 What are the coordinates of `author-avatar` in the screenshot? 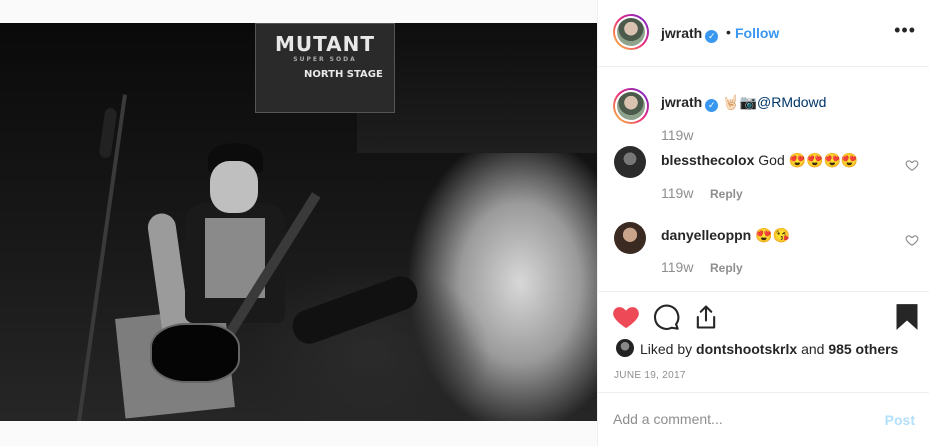 It's located at (631, 32).